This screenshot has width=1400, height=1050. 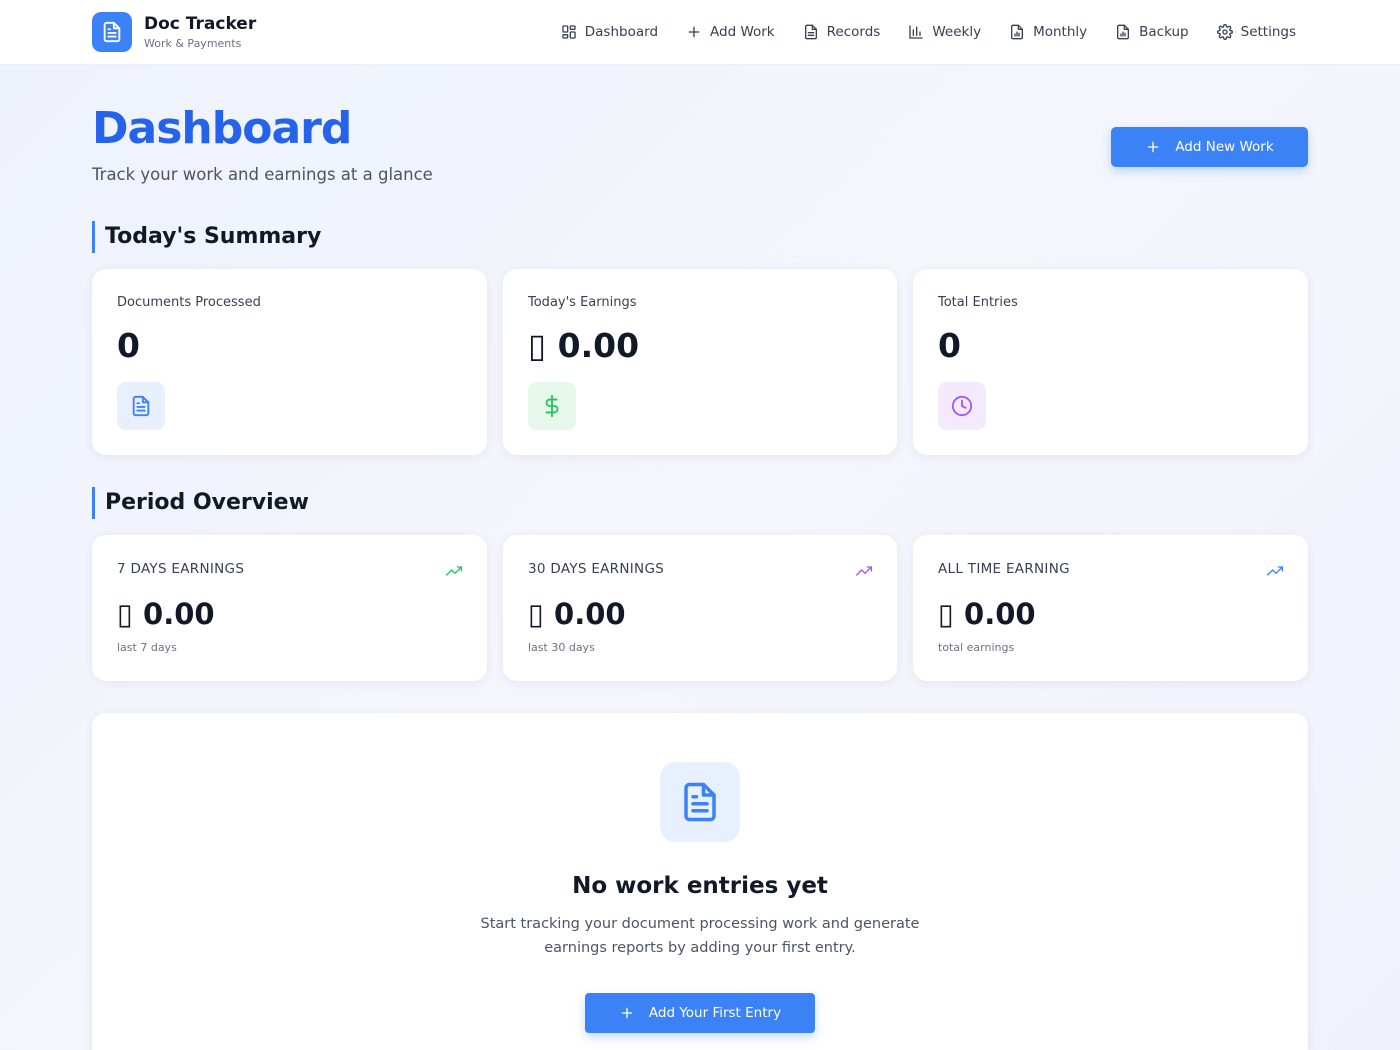 I want to click on nav-item-label: Records, so click(x=853, y=32).